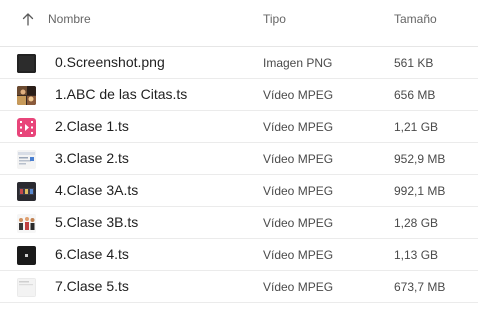 The image size is (478, 324). What do you see at coordinates (298, 63) in the screenshot?
I see `file-type: Imagen PNG` at bounding box center [298, 63].